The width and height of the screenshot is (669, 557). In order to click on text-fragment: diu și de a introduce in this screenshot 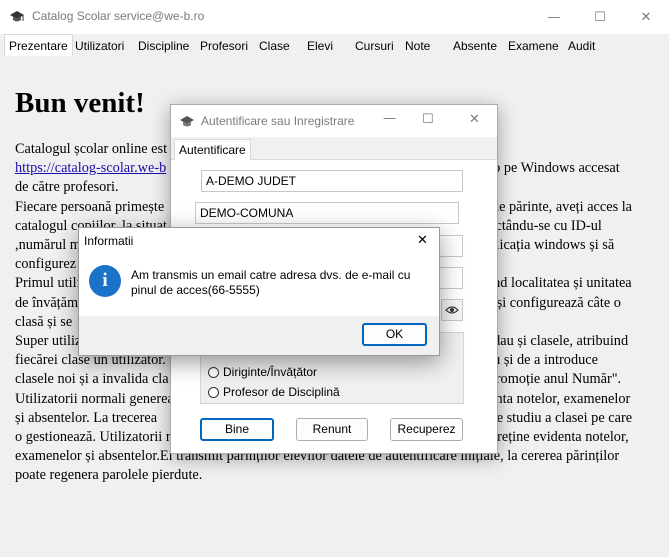, I will do `click(540, 360)`.